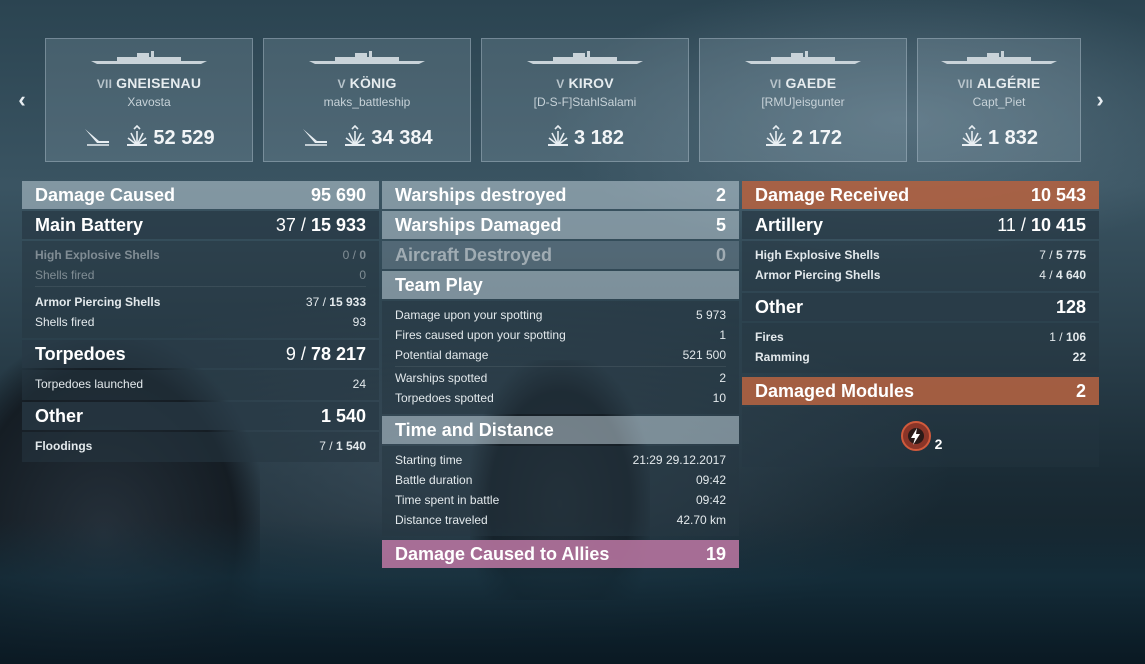 This screenshot has width=1145, height=664. I want to click on team-play-row-label: Damage upon your spotting, so click(469, 315).